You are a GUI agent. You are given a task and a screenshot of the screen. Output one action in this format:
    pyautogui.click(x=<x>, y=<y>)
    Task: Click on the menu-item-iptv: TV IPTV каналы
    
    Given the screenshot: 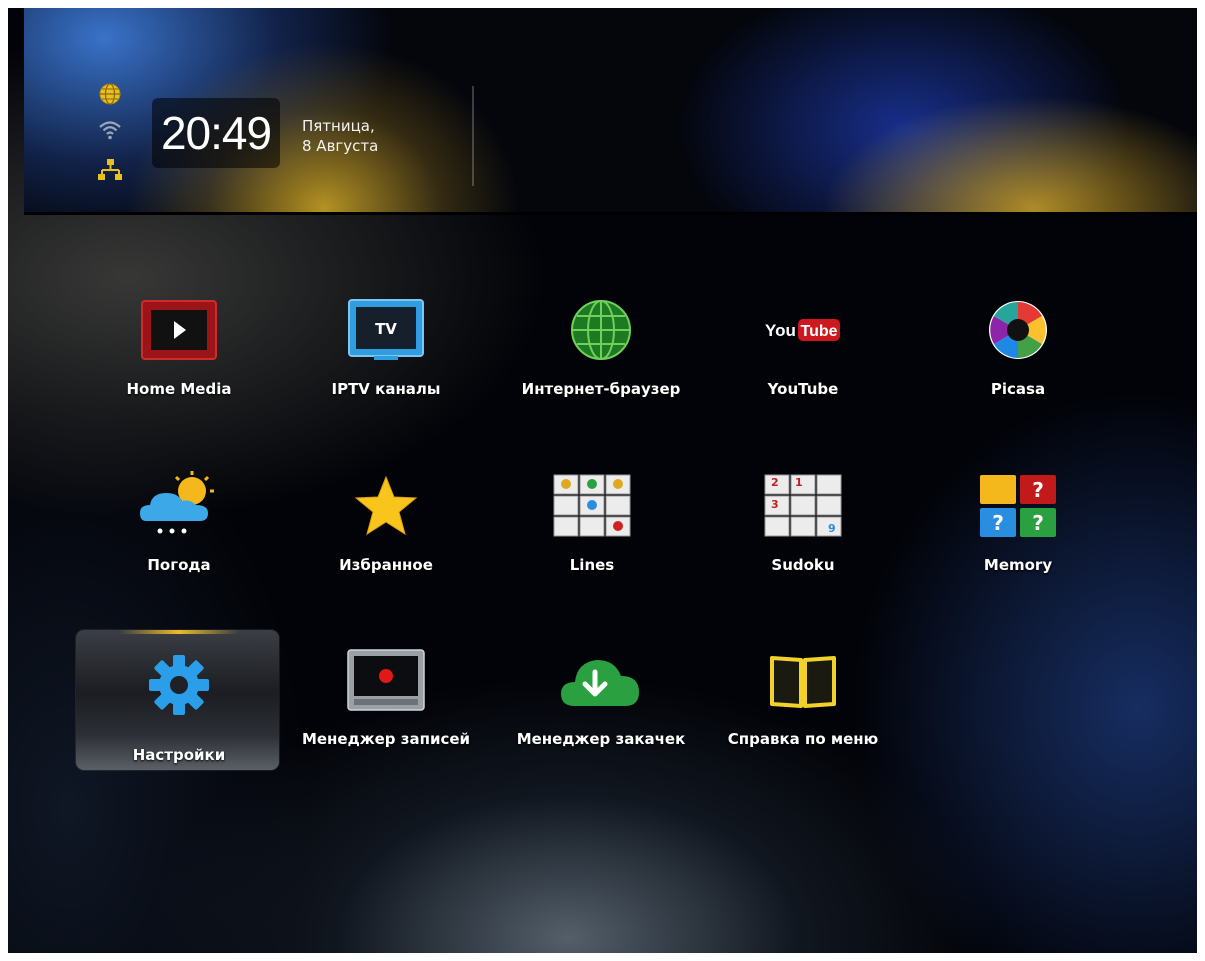 What is the action you would take?
    pyautogui.click(x=386, y=360)
    